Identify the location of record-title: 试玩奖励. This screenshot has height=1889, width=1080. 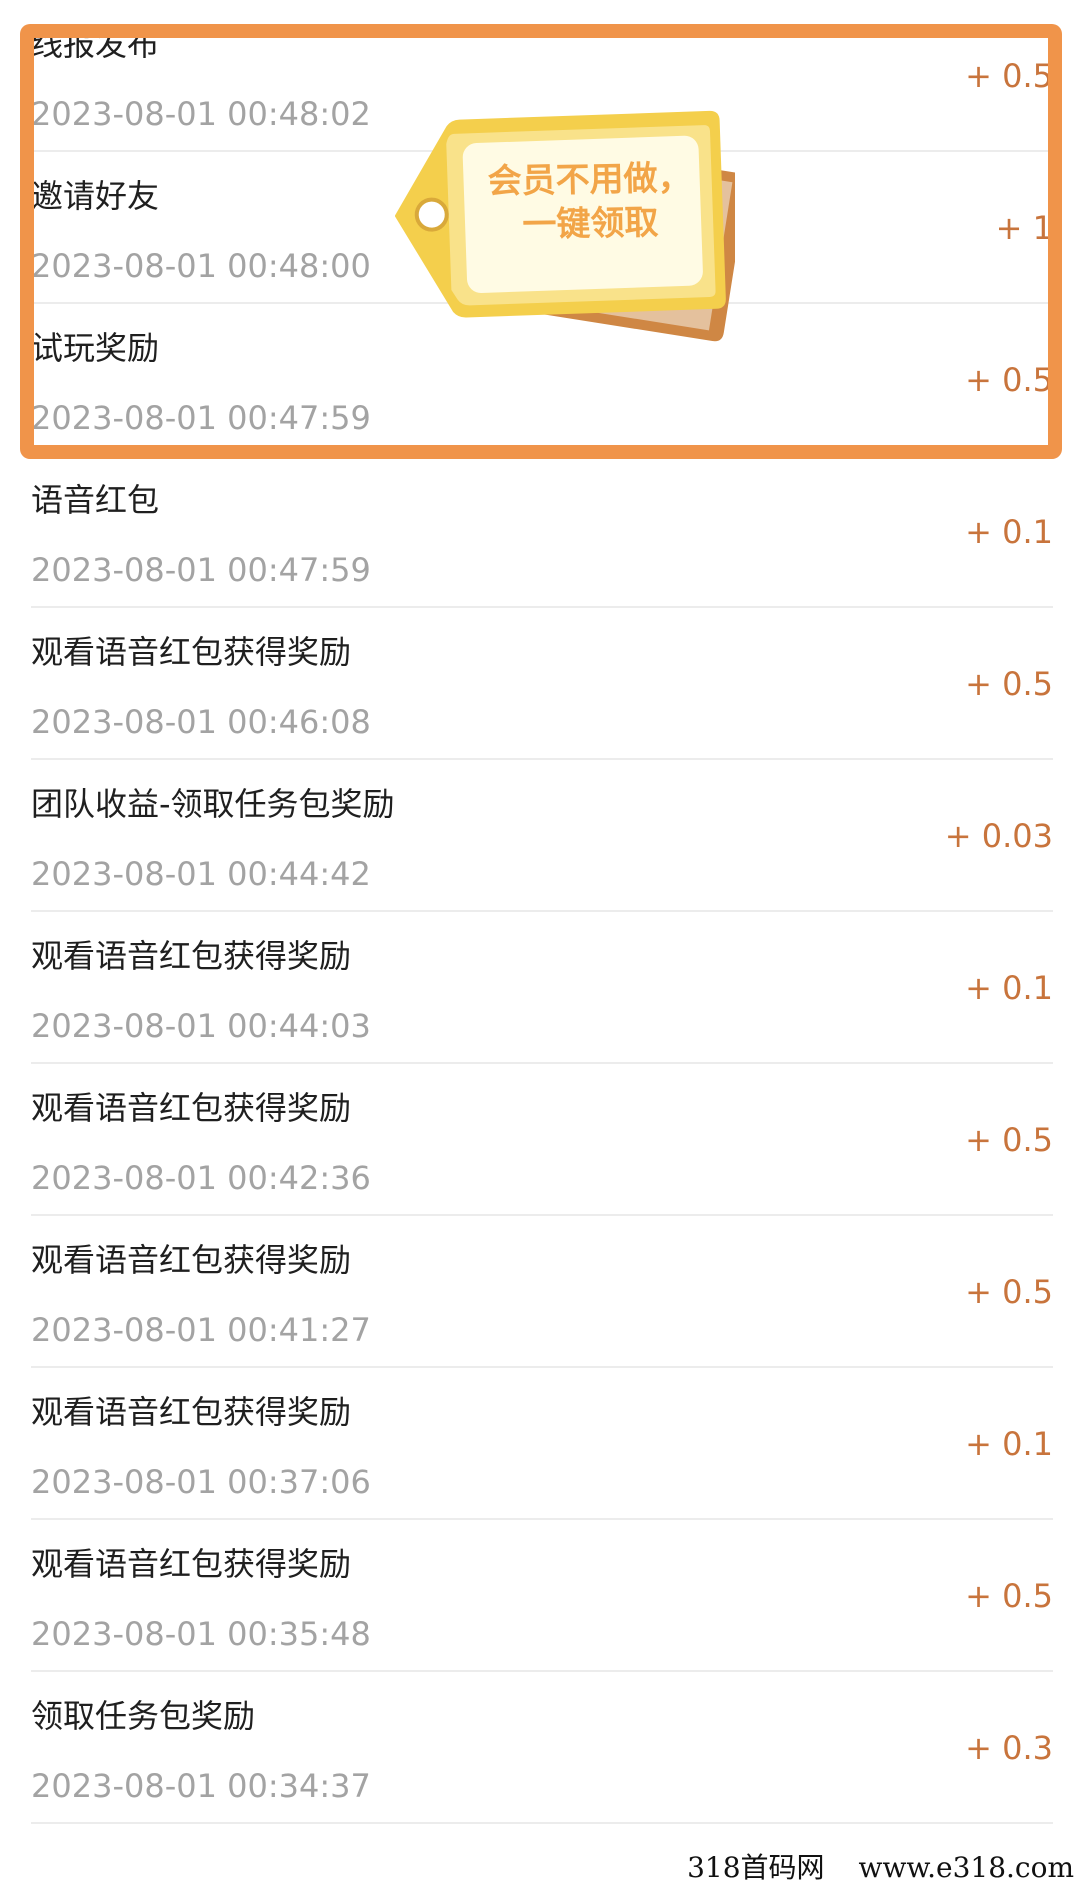
(95, 348).